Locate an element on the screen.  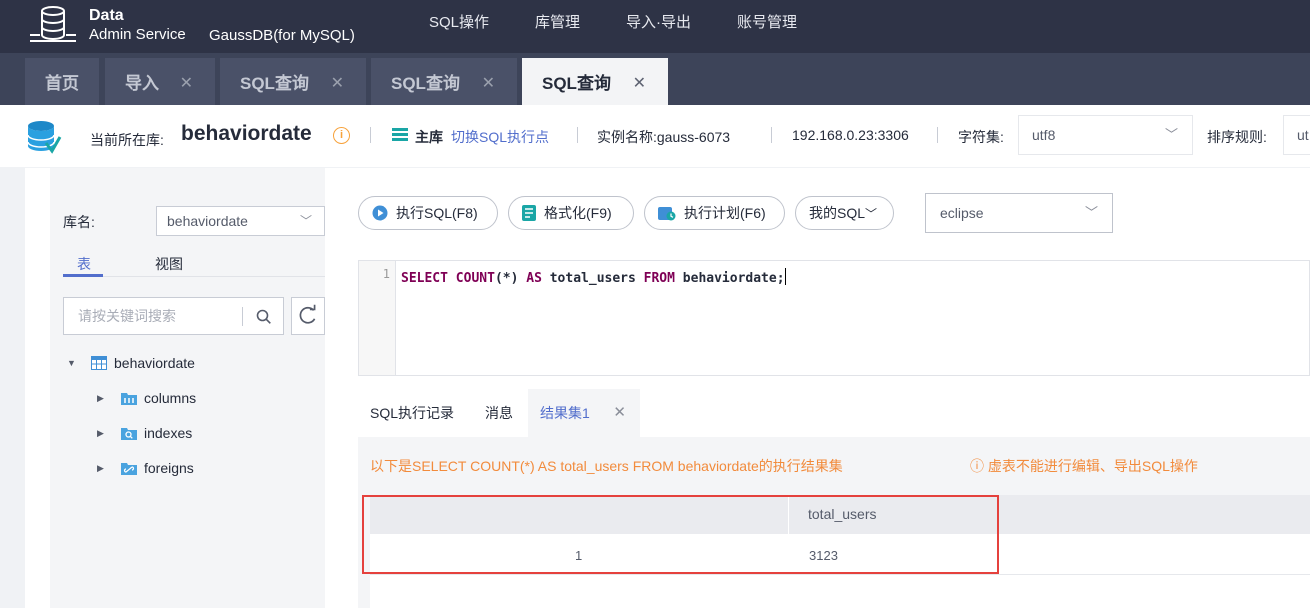
nav-sql-ops: SQL操作 is located at coordinates (459, 23).